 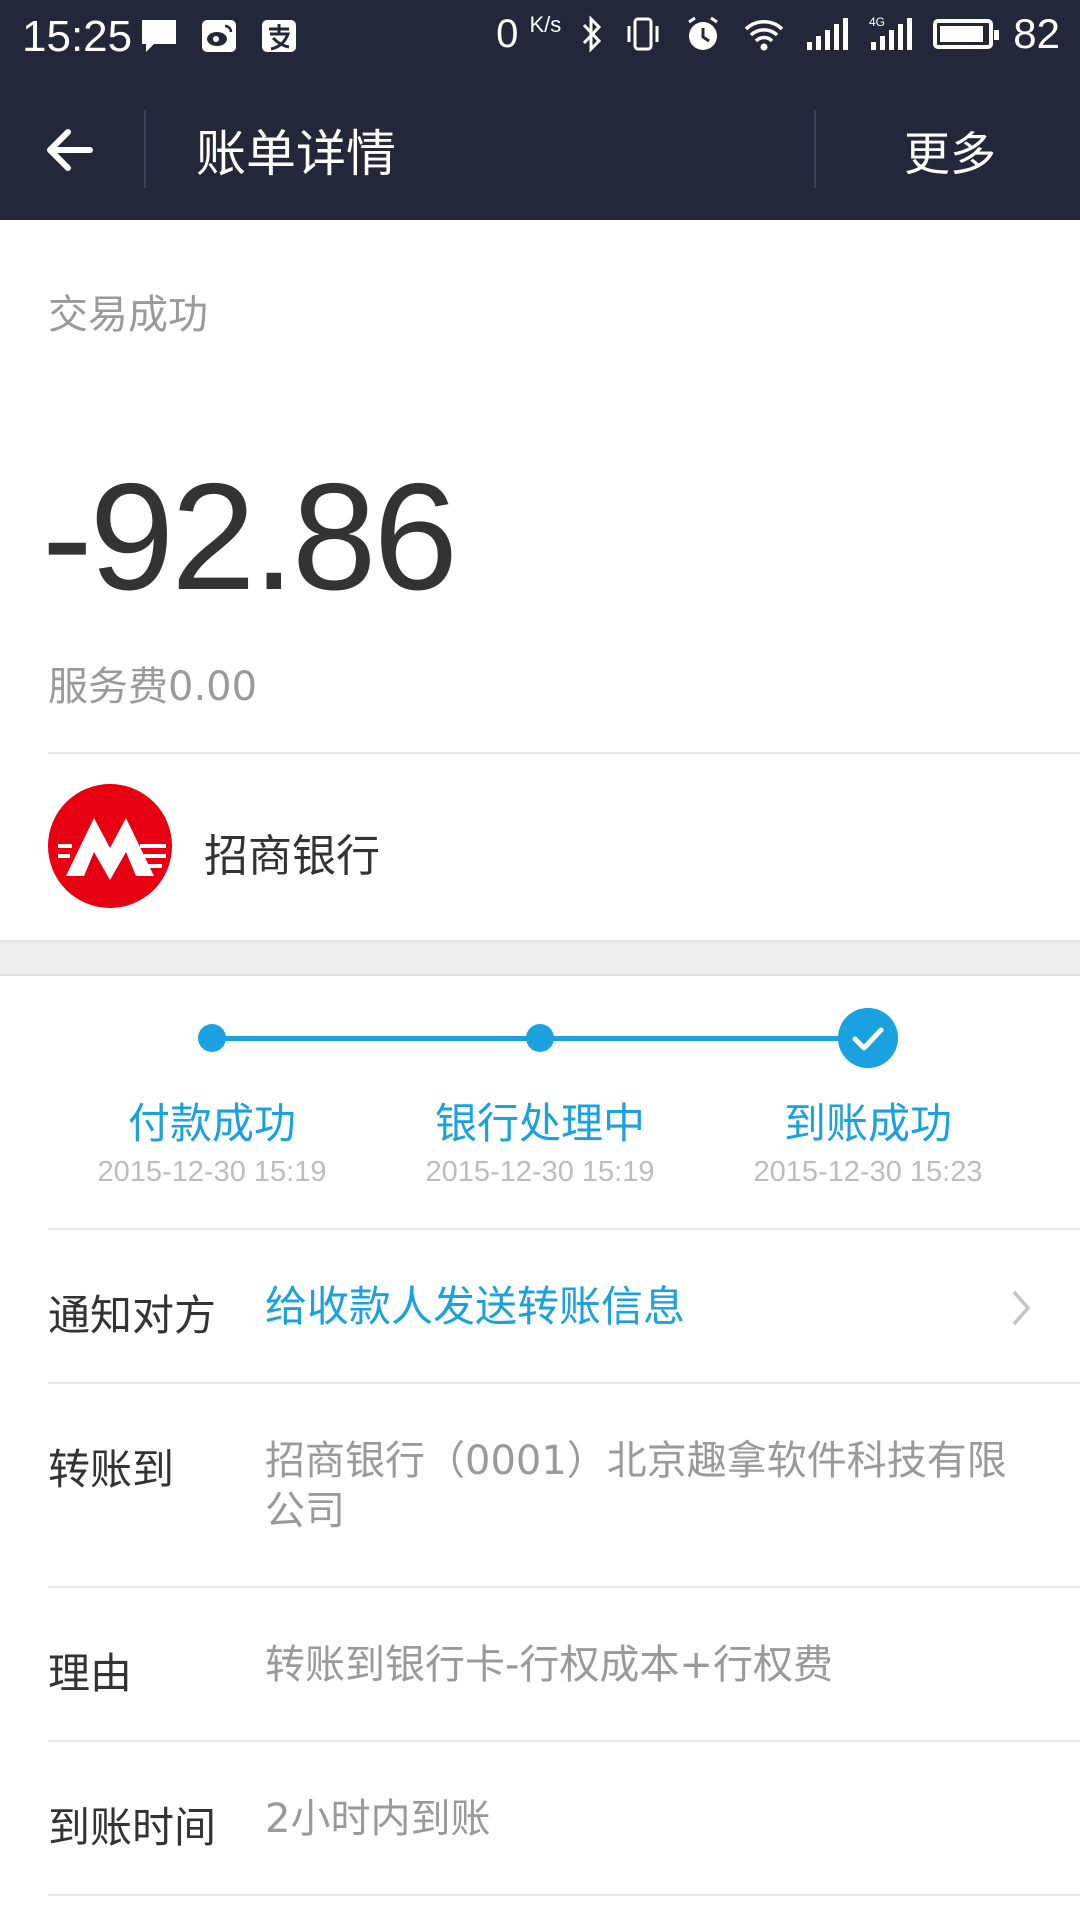 What do you see at coordinates (592, 34) in the screenshot?
I see `bluetooth-icon` at bounding box center [592, 34].